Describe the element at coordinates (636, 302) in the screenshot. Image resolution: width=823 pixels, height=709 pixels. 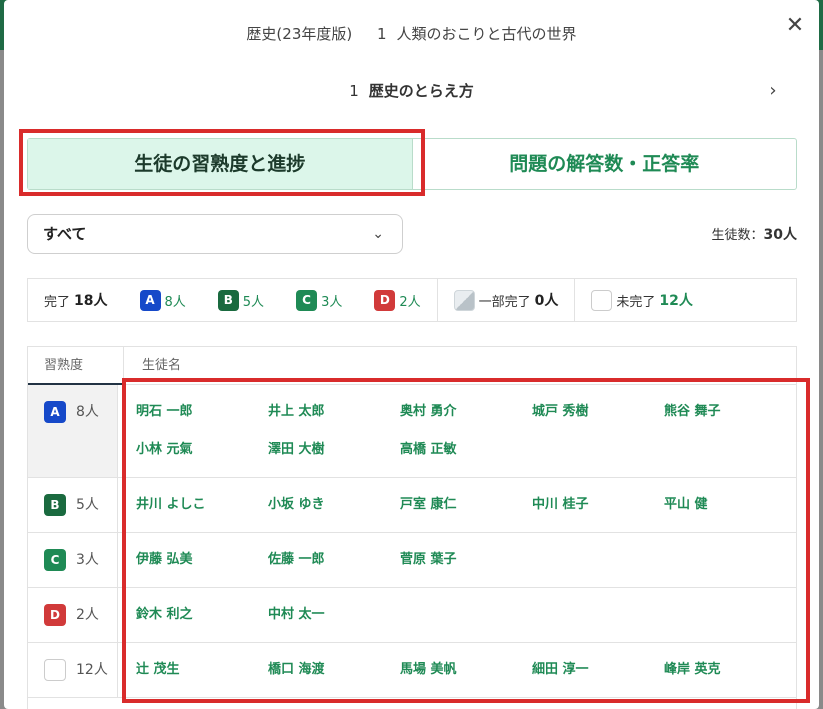
I see `incomplete-label: 未完了` at that location.